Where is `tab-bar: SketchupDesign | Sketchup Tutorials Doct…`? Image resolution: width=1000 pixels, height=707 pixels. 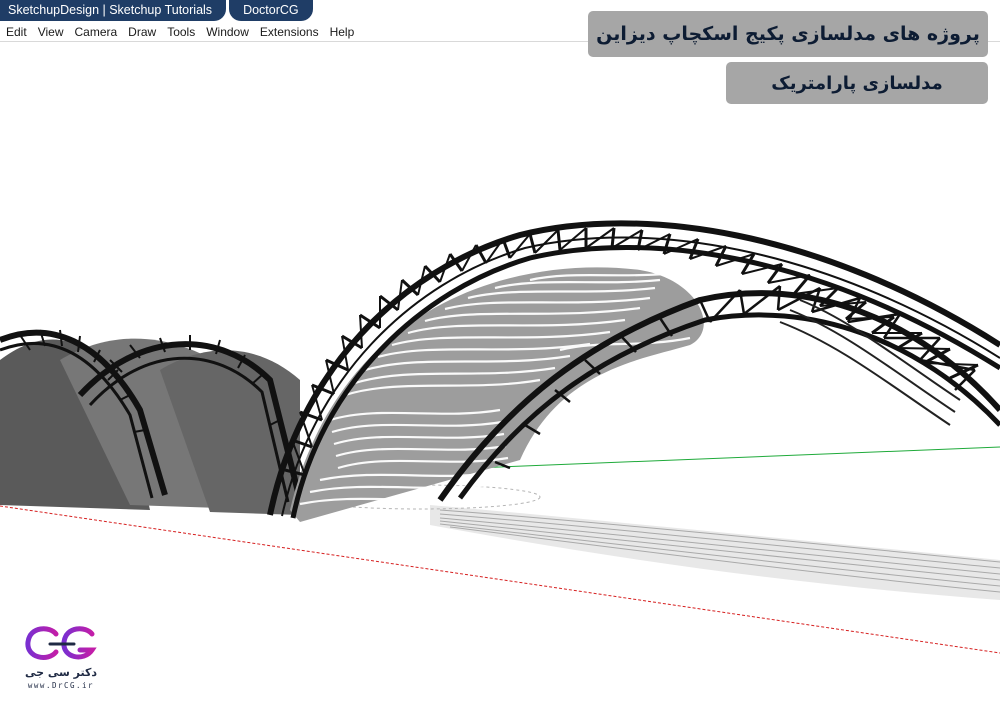 tab-bar: SketchupDesign | Sketchup Tutorials Doct… is located at coordinates (158, 11).